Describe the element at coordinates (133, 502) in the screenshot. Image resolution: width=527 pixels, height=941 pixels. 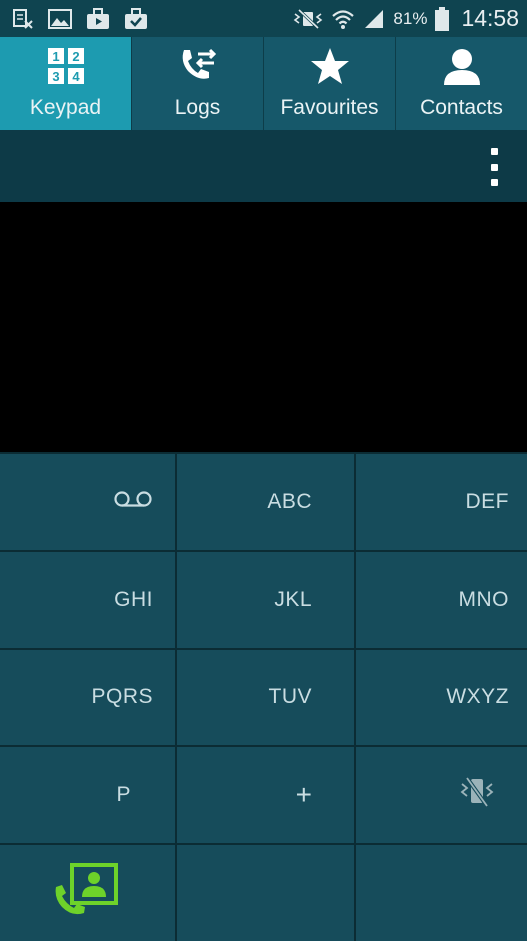
I see `voicemail-icon` at that location.